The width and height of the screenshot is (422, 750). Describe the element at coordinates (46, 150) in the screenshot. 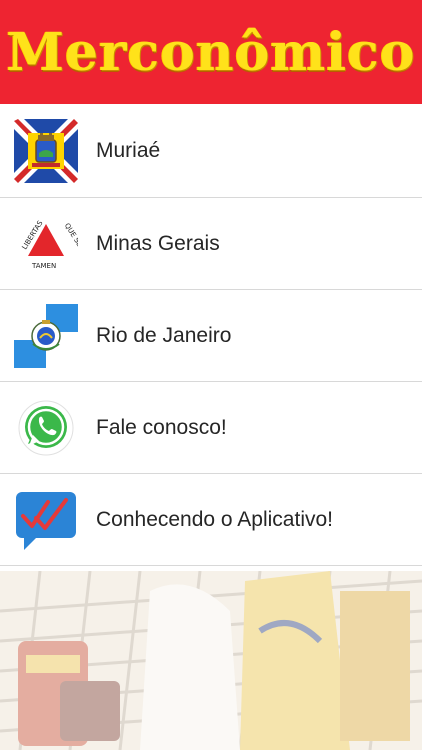

I see `muriae-flag-icon` at that location.